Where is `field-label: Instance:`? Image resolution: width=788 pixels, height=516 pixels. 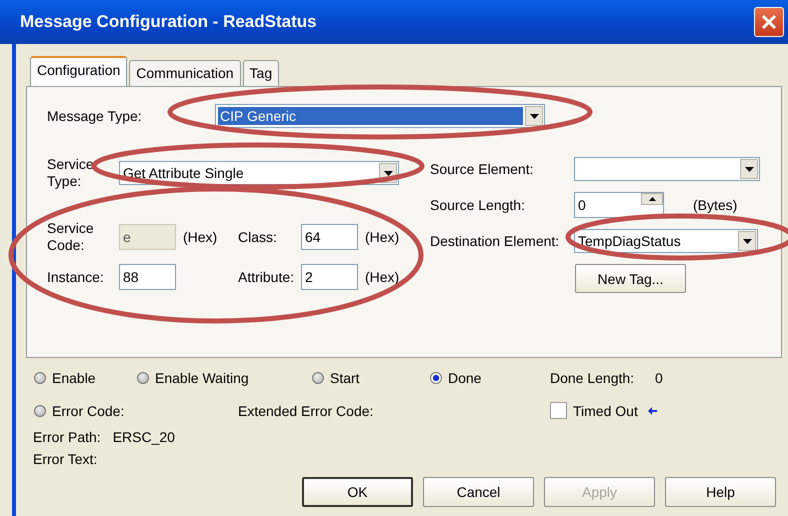
field-label: Instance: is located at coordinates (76, 277).